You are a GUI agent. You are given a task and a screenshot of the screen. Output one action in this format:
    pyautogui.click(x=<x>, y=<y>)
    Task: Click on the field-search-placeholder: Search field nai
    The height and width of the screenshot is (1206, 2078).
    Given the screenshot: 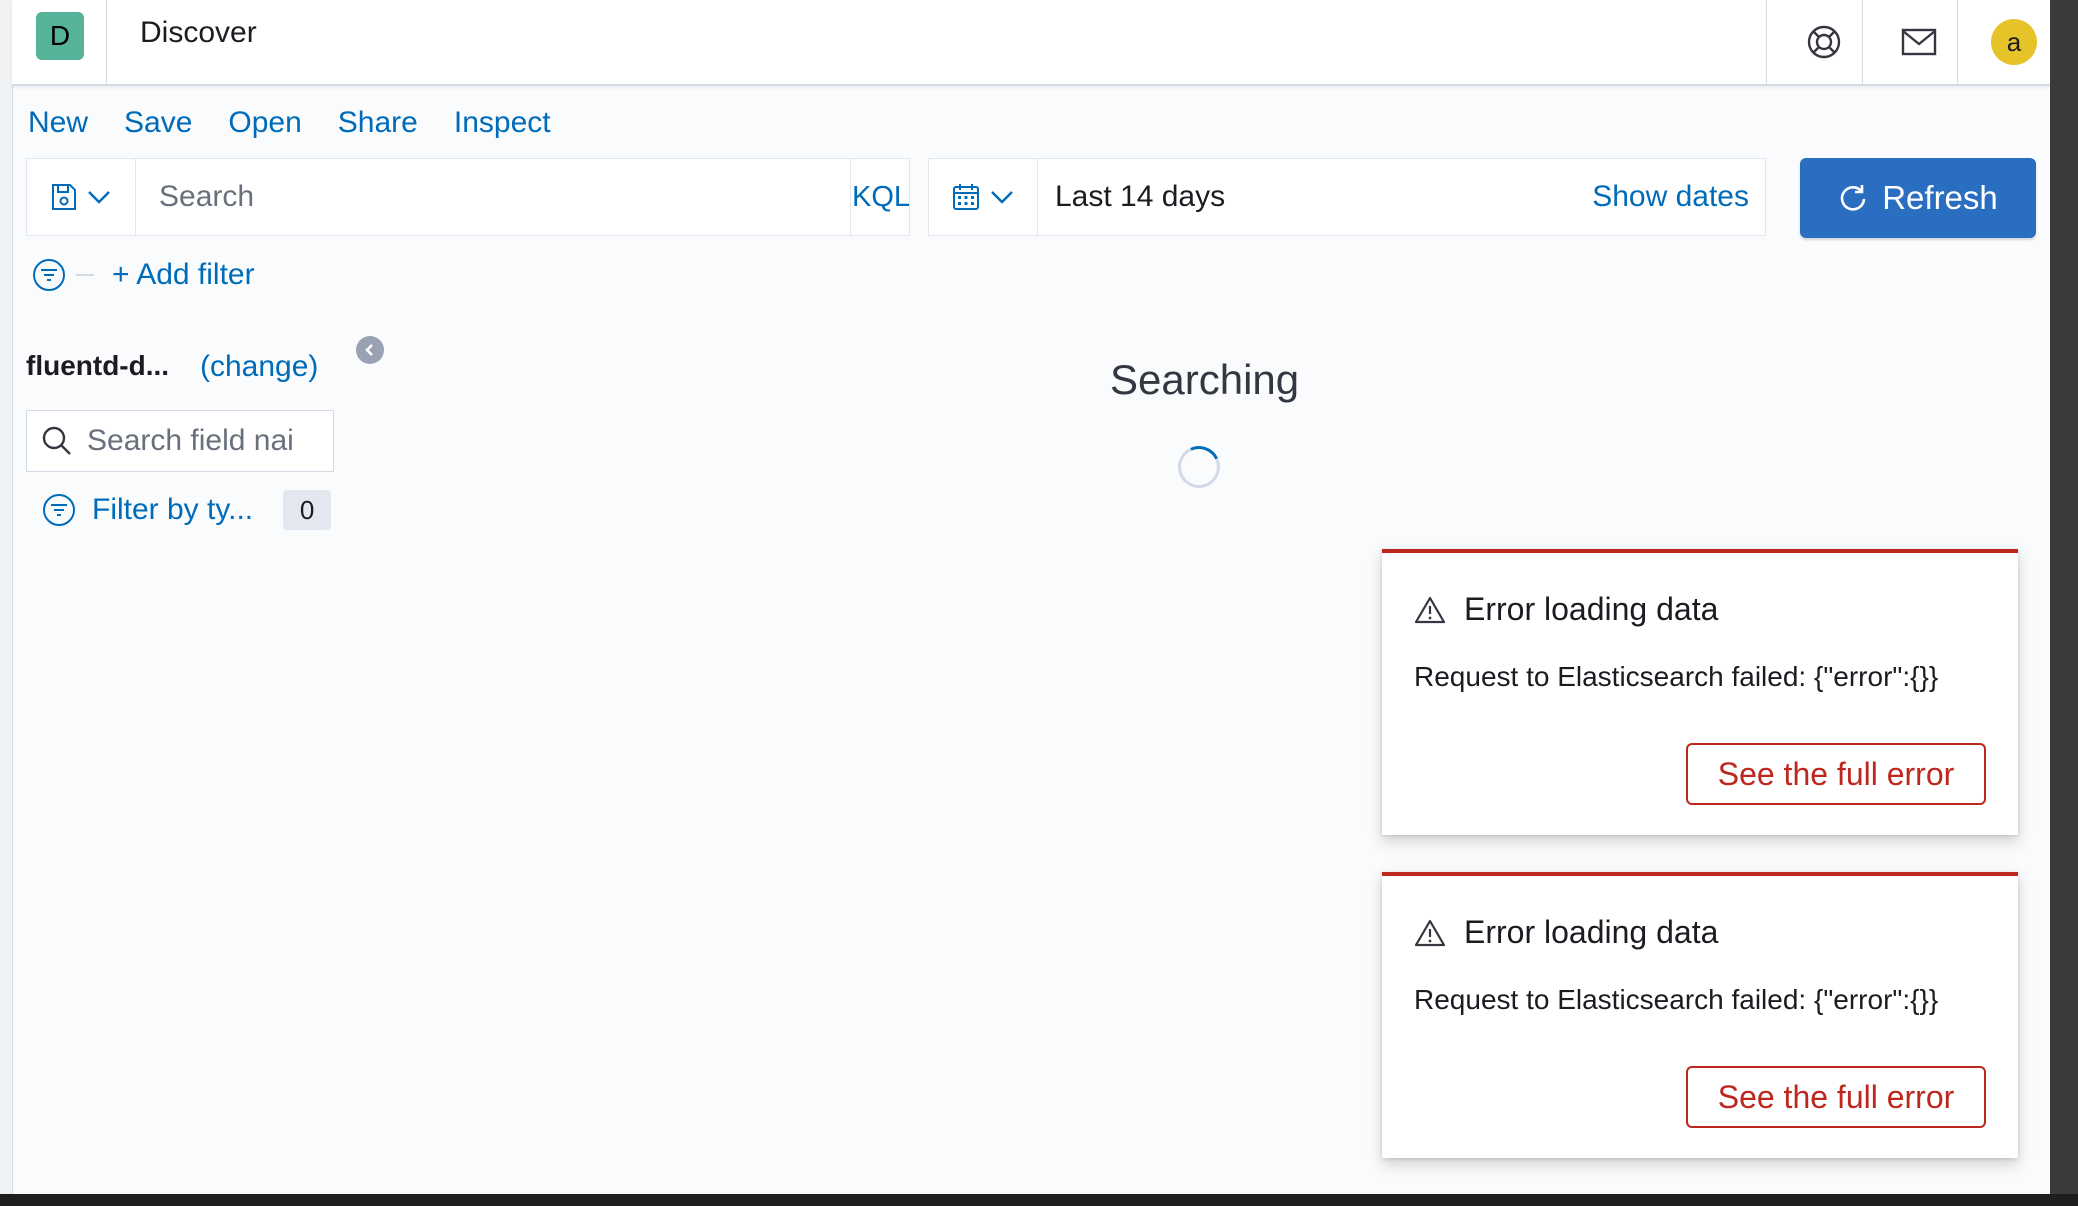 What is the action you would take?
    pyautogui.click(x=190, y=440)
    